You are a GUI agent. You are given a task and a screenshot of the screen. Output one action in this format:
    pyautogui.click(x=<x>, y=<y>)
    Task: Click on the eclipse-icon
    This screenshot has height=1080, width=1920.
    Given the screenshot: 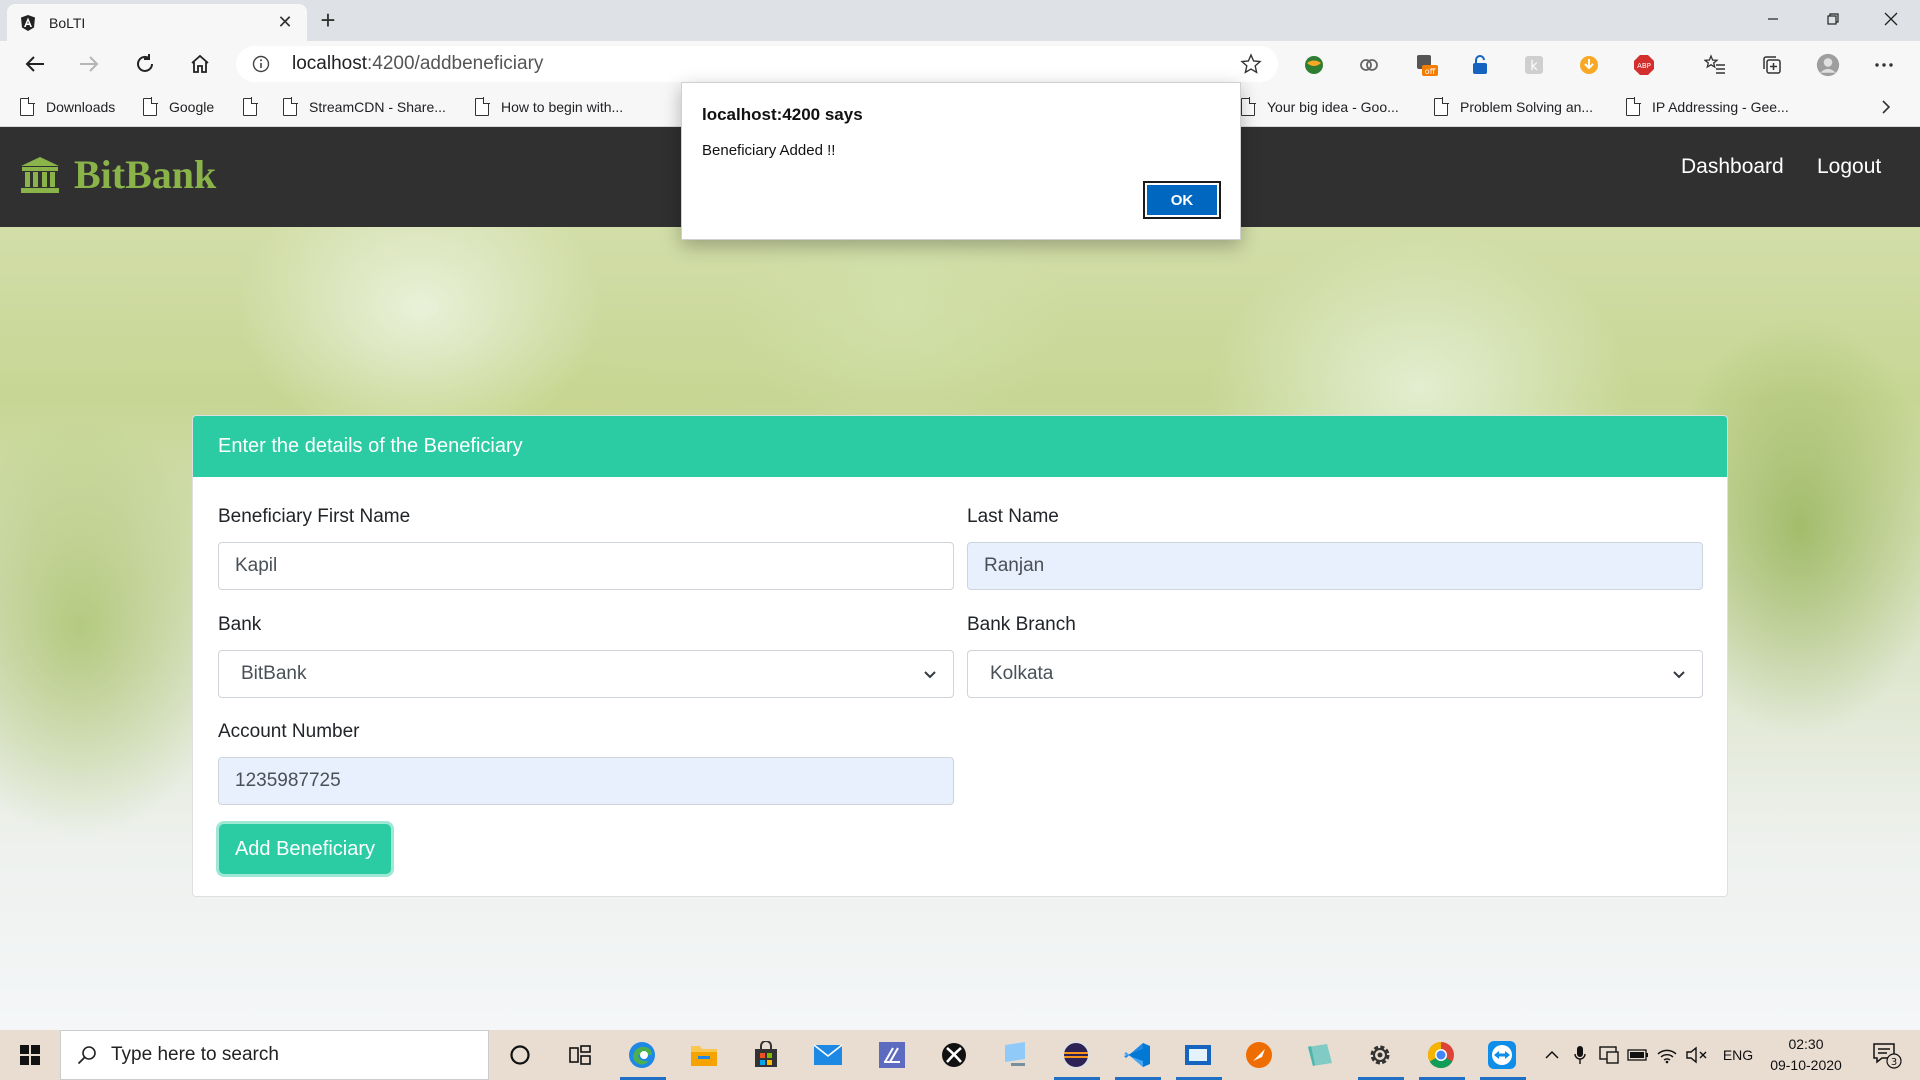 What is the action you would take?
    pyautogui.click(x=1076, y=1055)
    